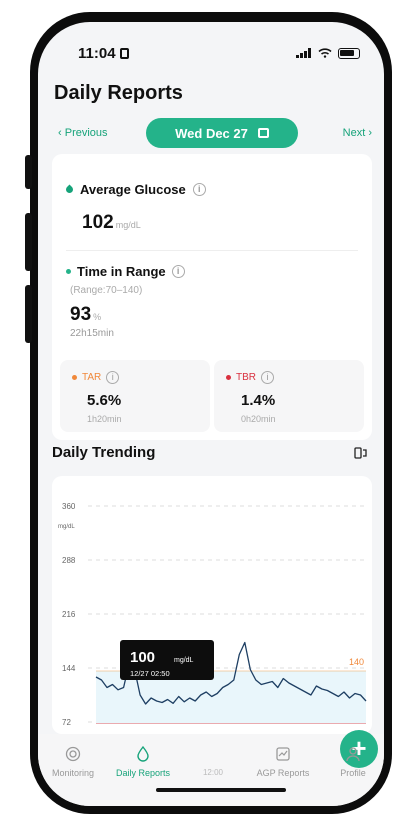 The image size is (393, 817). I want to click on tab-monitoring: Monitoring, so click(73, 762).